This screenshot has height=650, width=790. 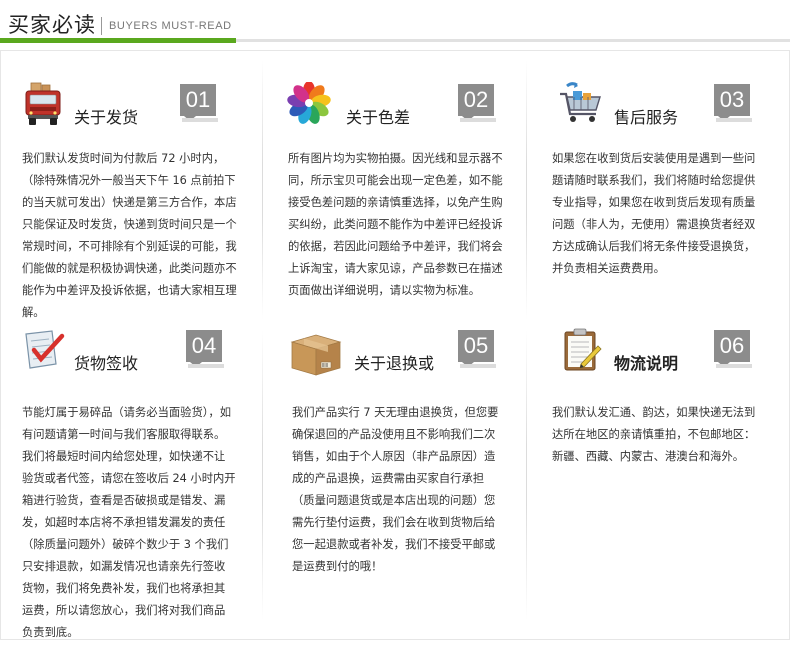 What do you see at coordinates (476, 348) in the screenshot?
I see `section-number-badge: 05` at bounding box center [476, 348].